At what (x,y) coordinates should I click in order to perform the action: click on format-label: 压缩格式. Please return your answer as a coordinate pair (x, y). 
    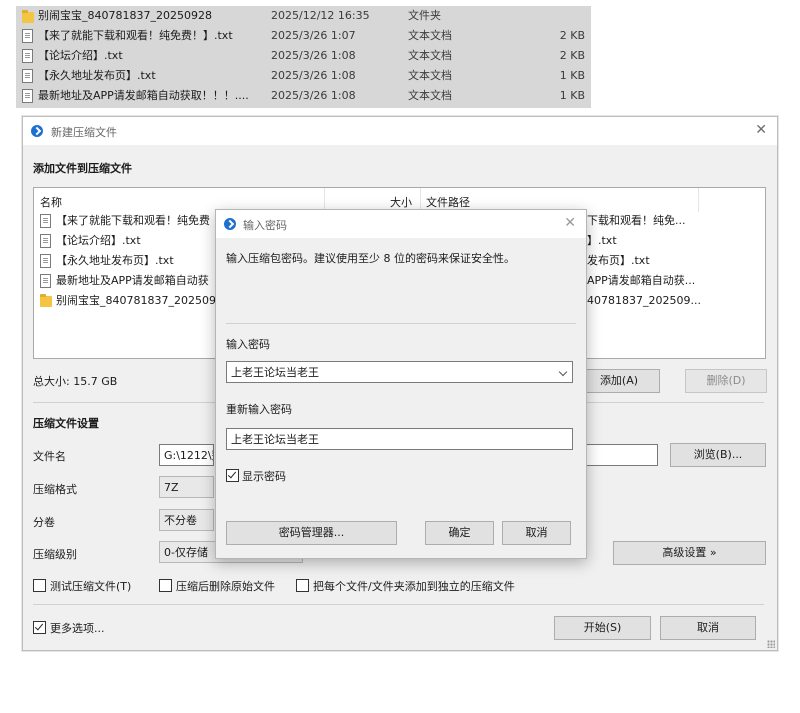
    Looking at the image, I should click on (55, 489).